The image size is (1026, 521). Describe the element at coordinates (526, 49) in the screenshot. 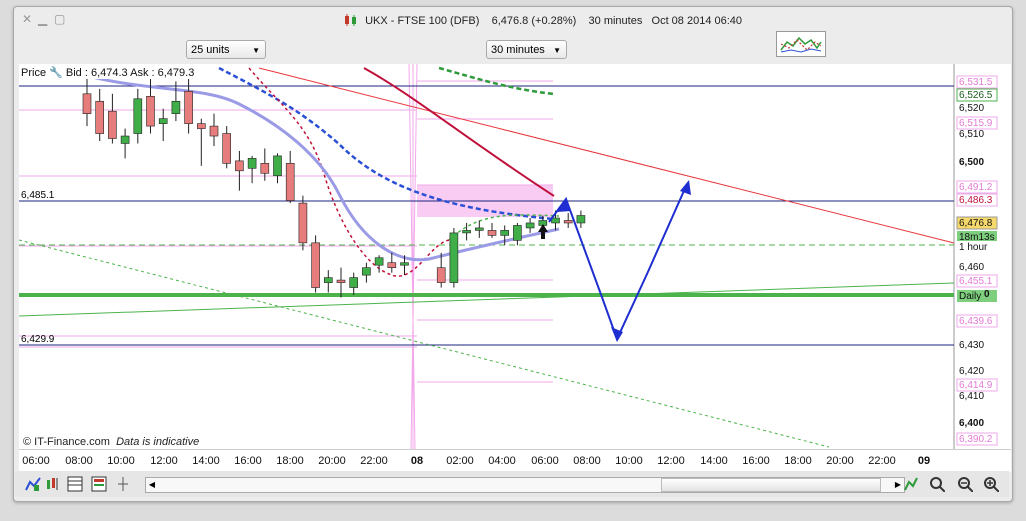

I see `interval-select: 30 minutes ▼` at that location.